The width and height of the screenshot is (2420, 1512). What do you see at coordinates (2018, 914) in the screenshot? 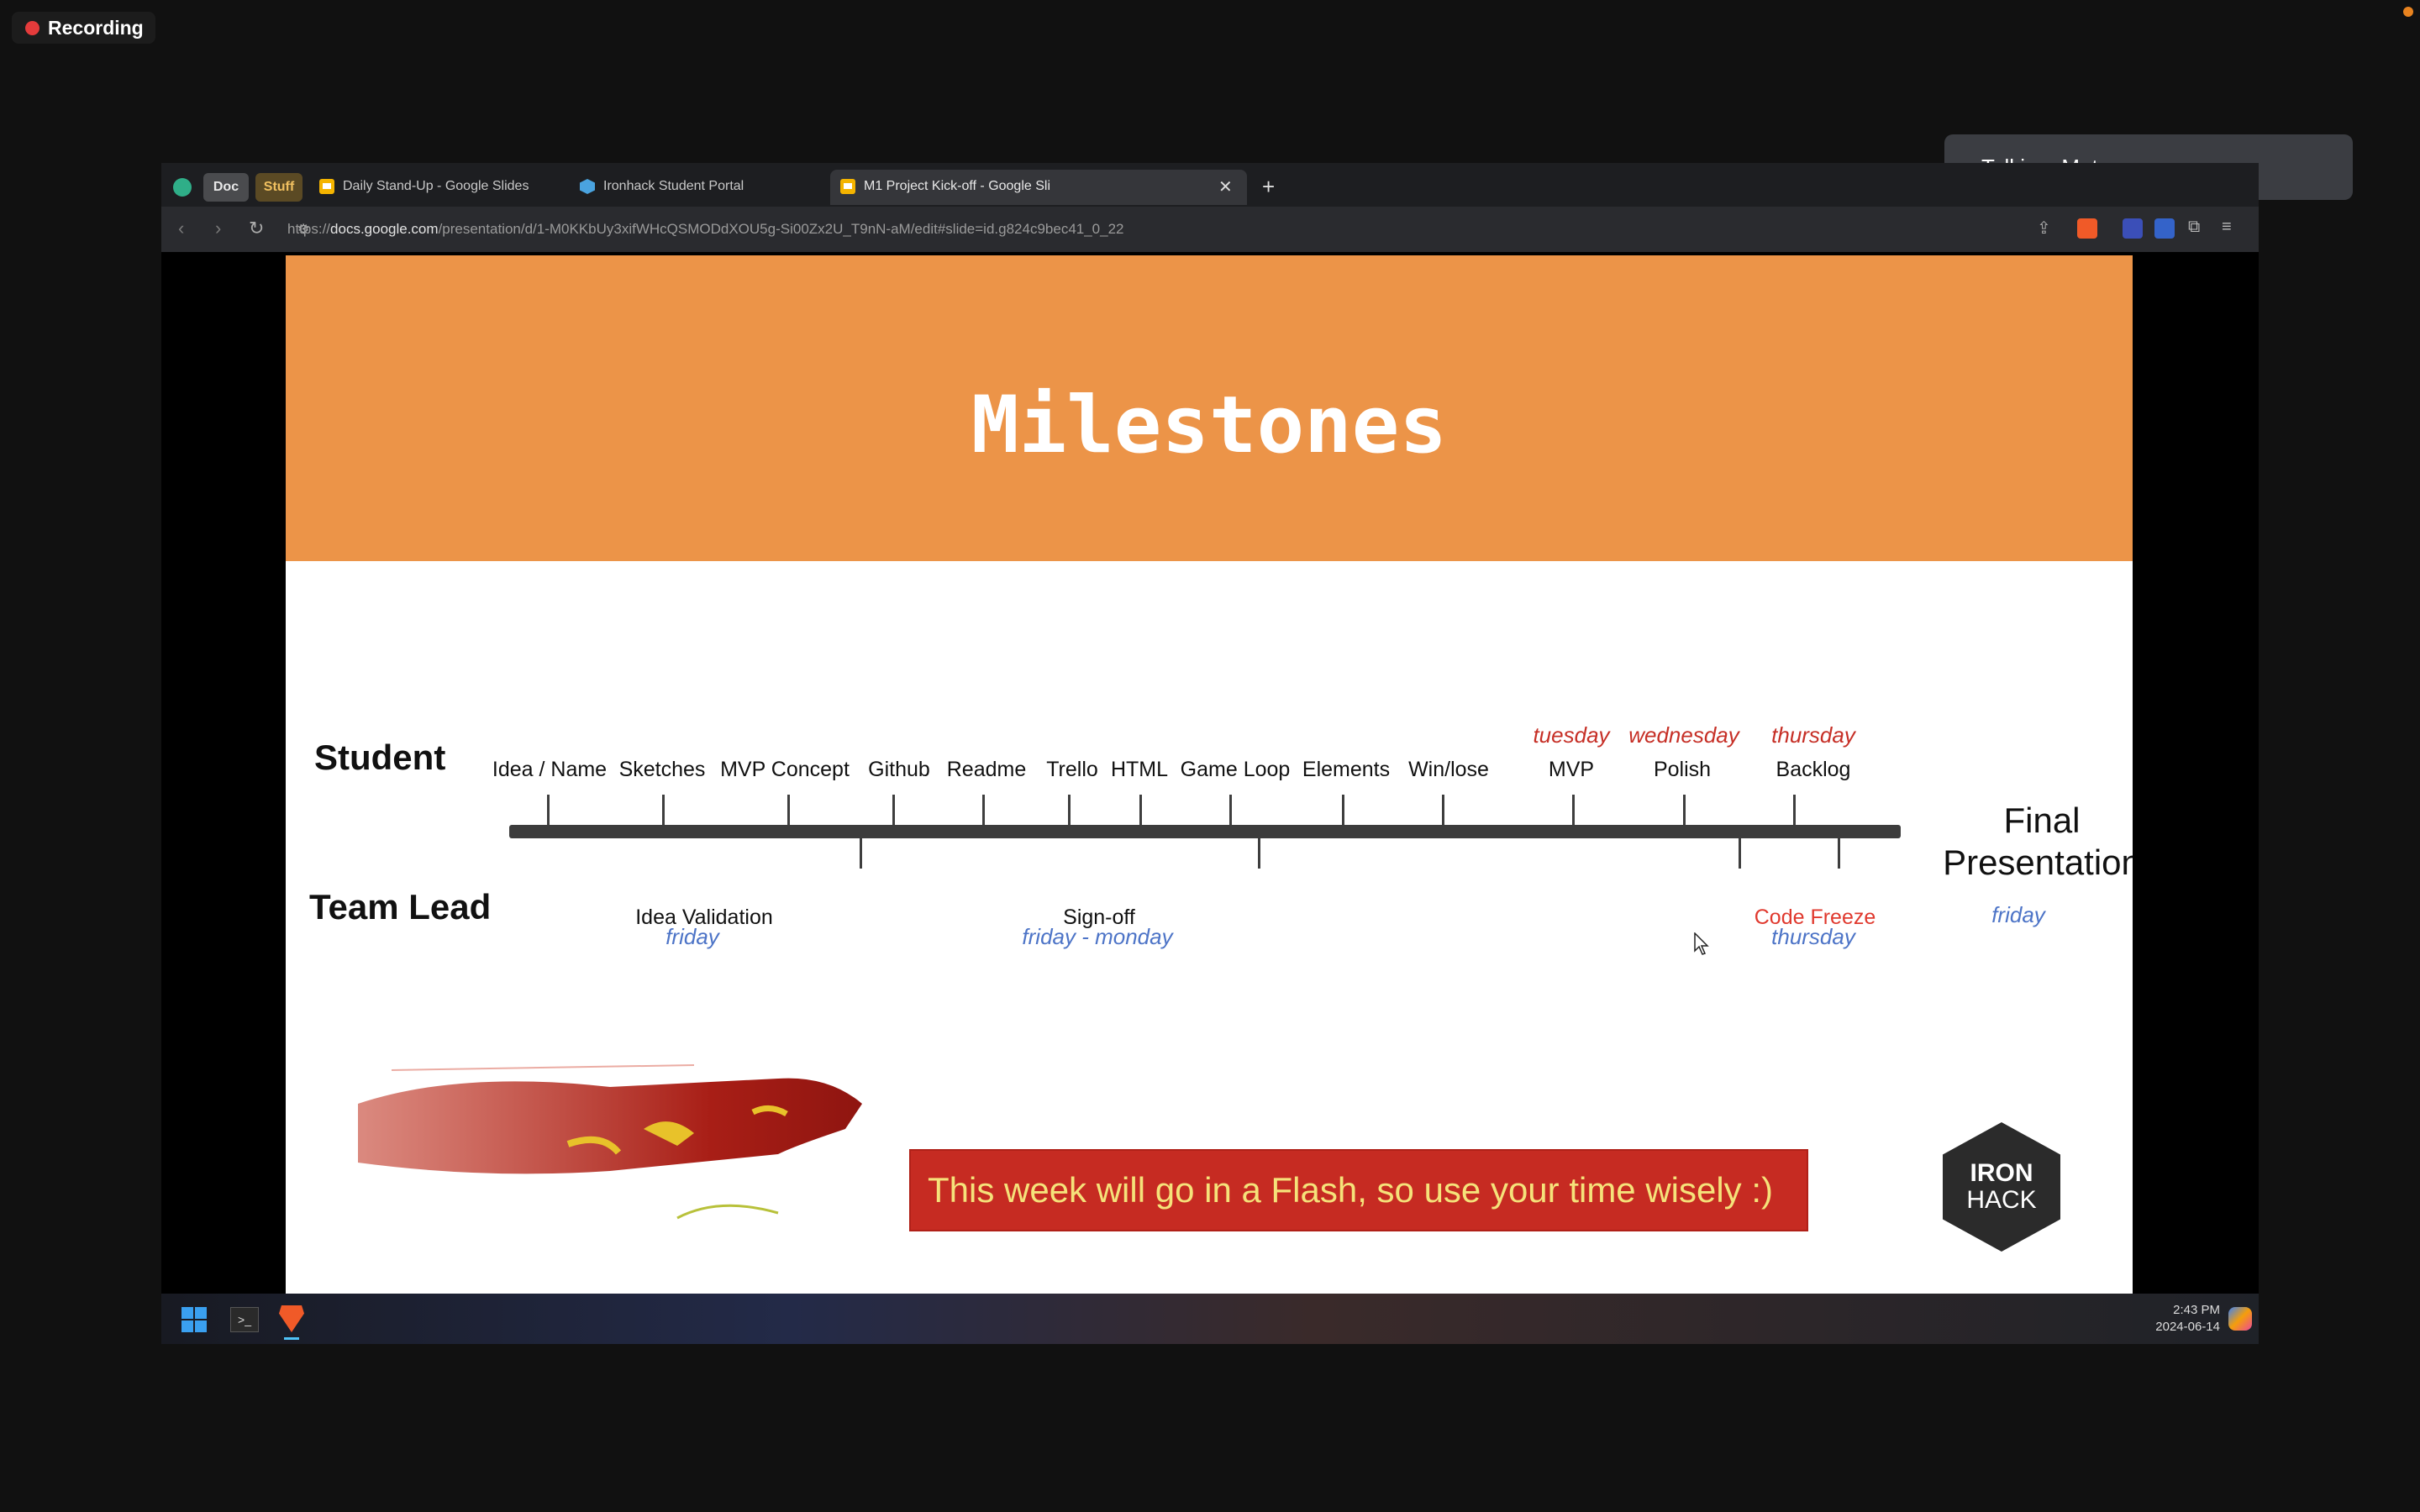
I see `final-day: friday` at bounding box center [2018, 914].